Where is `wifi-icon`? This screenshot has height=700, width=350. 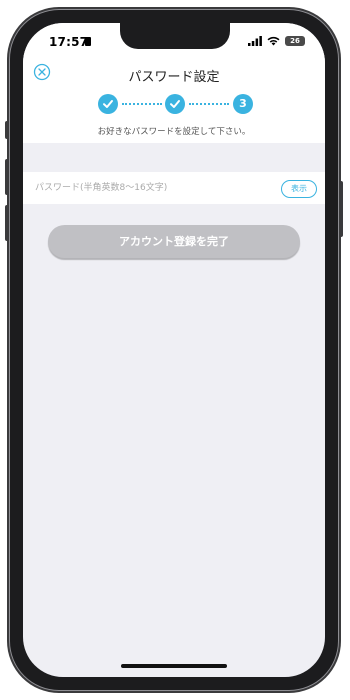
wifi-icon is located at coordinates (273, 41).